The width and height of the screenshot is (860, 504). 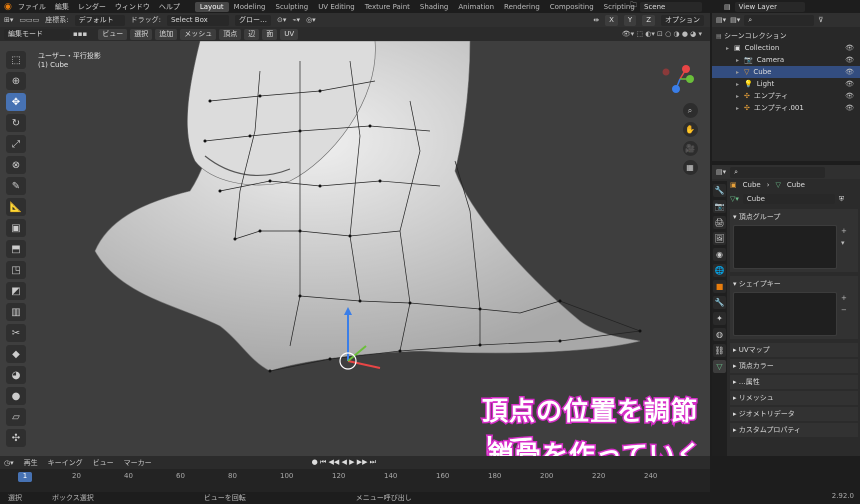 What do you see at coordinates (250, 7) in the screenshot?
I see `workspace-tab: Modeling` at bounding box center [250, 7].